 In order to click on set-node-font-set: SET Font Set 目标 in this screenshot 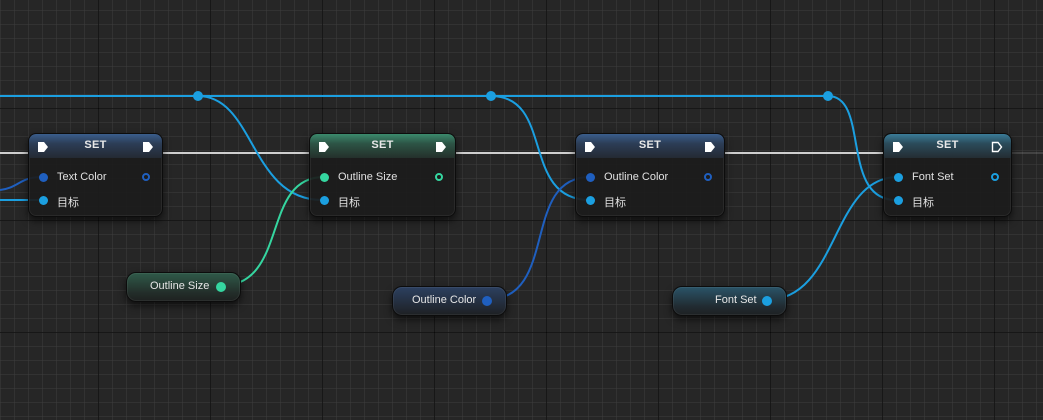, I will do `click(947, 175)`.